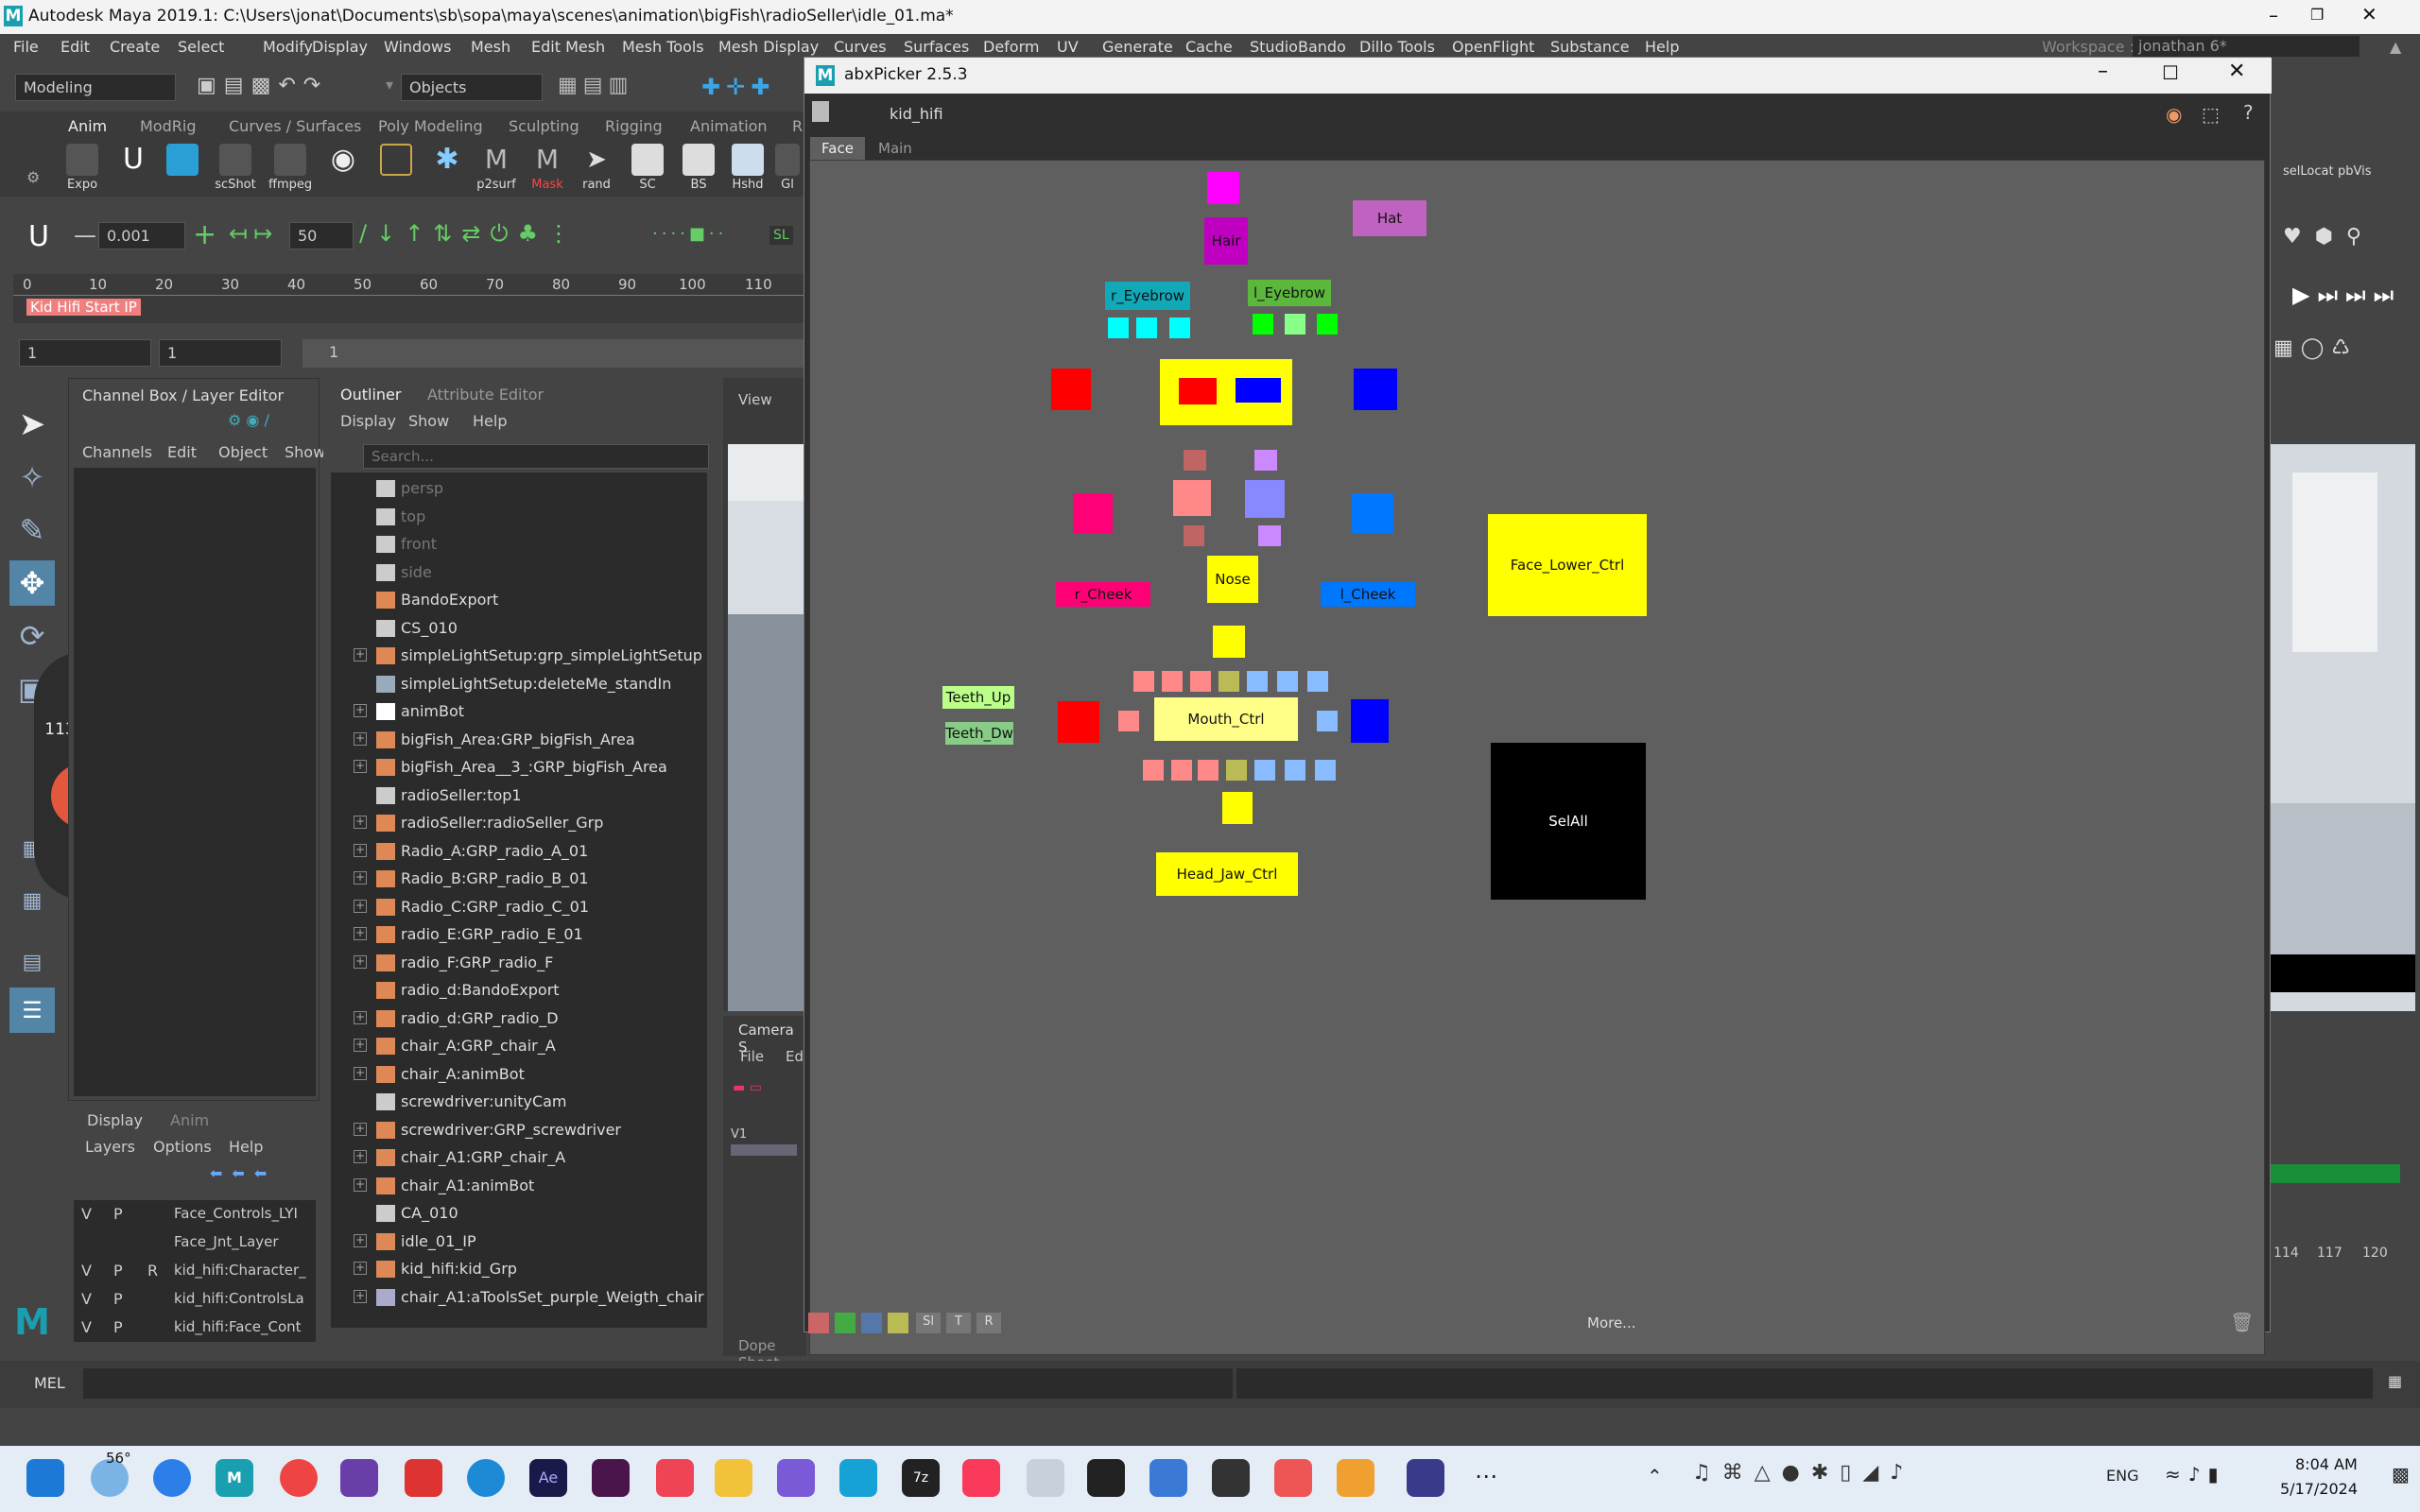 The image size is (2420, 1512). Describe the element at coordinates (83, 307) in the screenshot. I see `timeline-marker: Kid Hifi Start IP` at that location.